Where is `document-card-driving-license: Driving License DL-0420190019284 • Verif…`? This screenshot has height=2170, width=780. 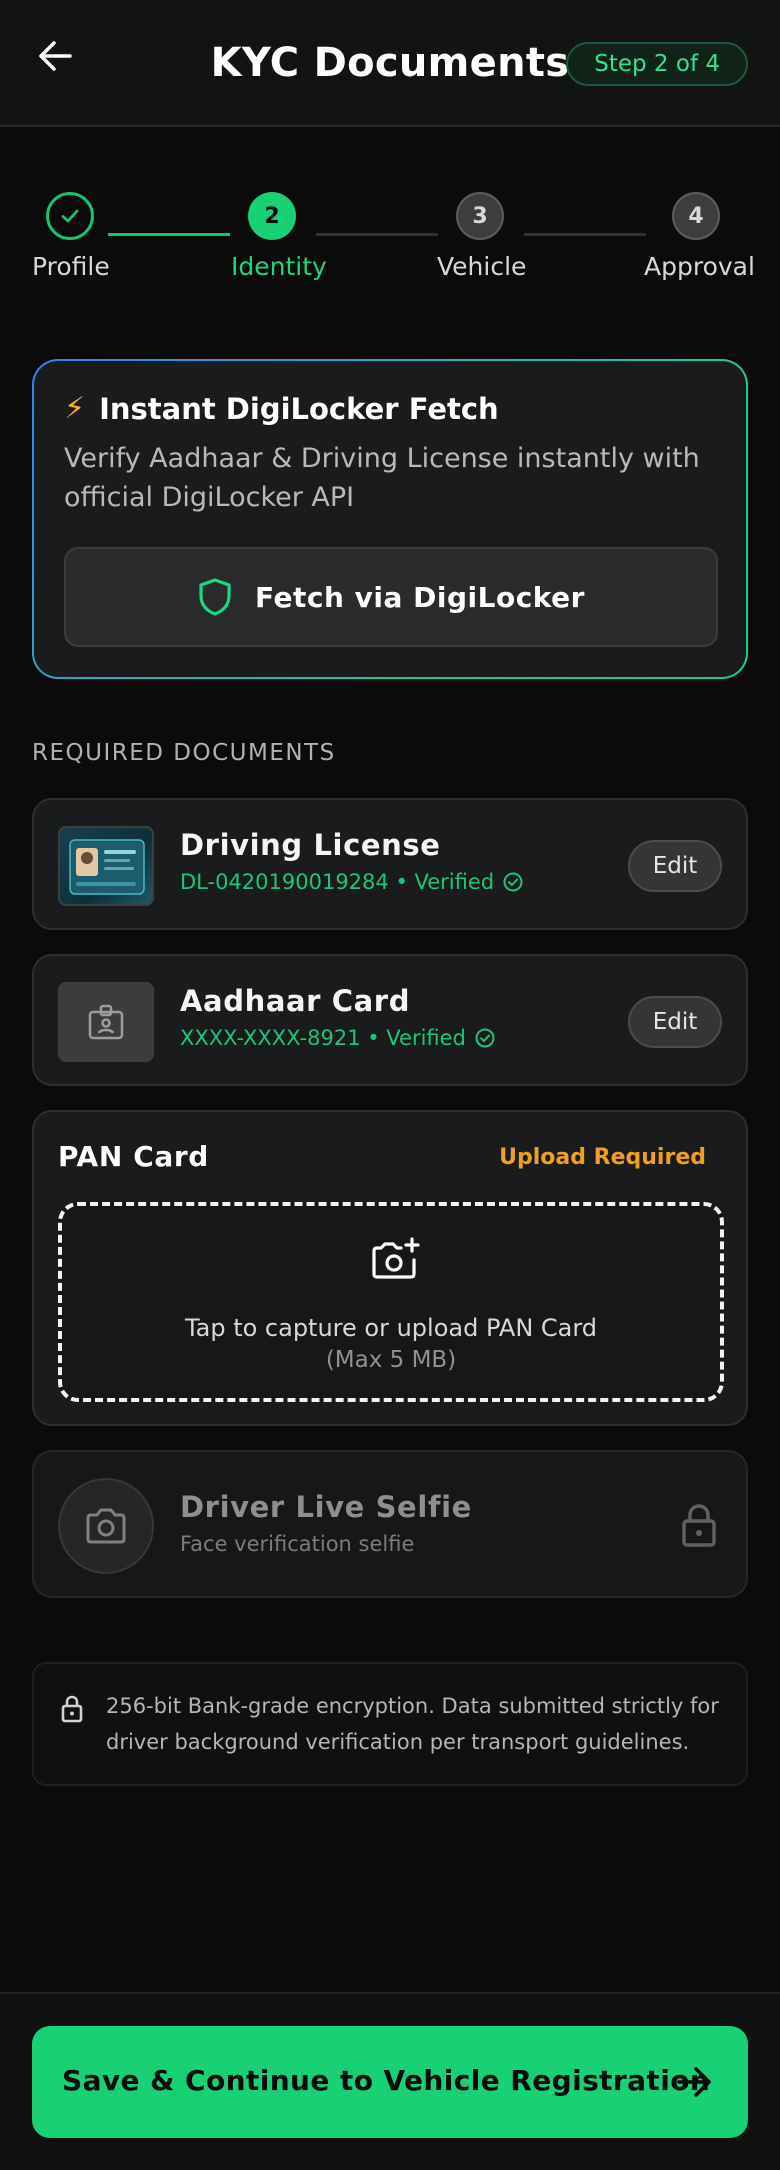 document-card-driving-license: Driving License DL-0420190019284 • Verif… is located at coordinates (390, 864).